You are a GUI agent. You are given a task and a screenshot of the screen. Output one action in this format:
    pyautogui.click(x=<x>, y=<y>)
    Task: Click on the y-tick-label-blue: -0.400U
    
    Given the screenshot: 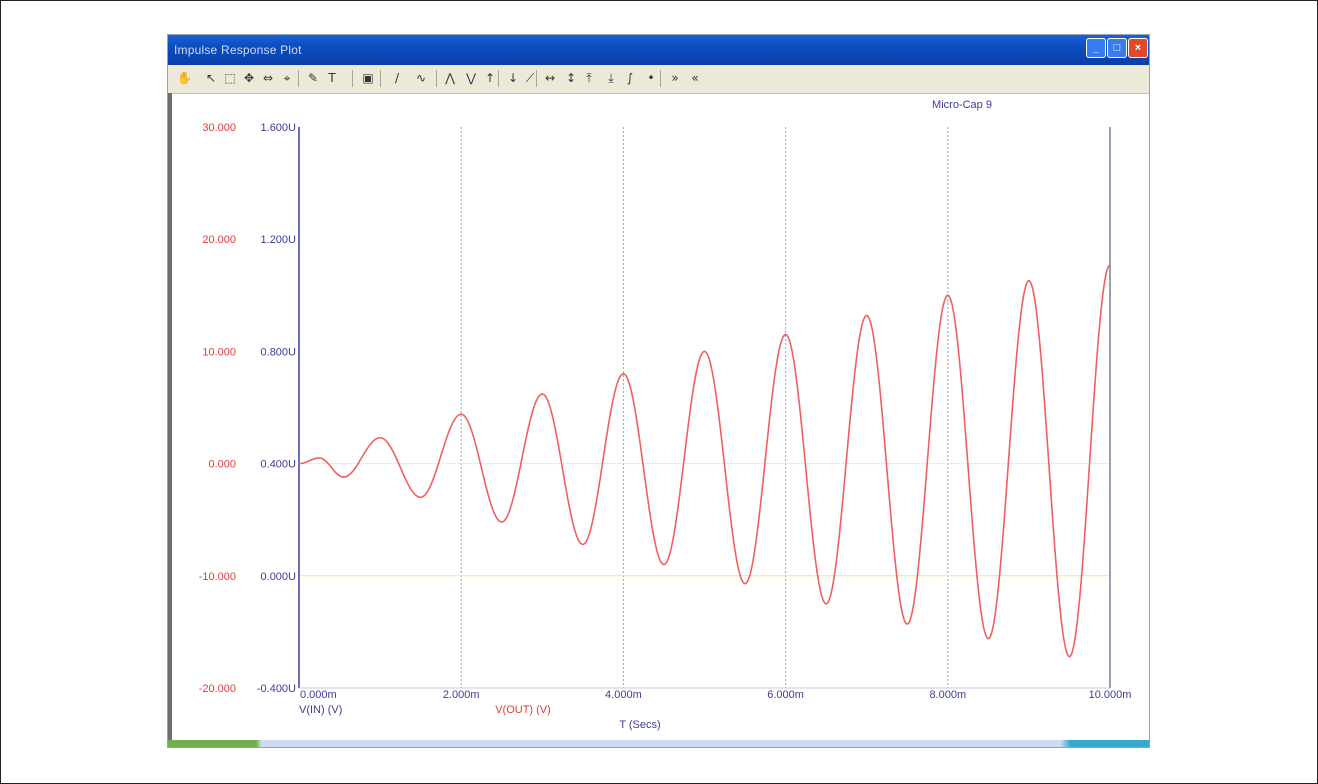 What is the action you would take?
    pyautogui.click(x=276, y=689)
    